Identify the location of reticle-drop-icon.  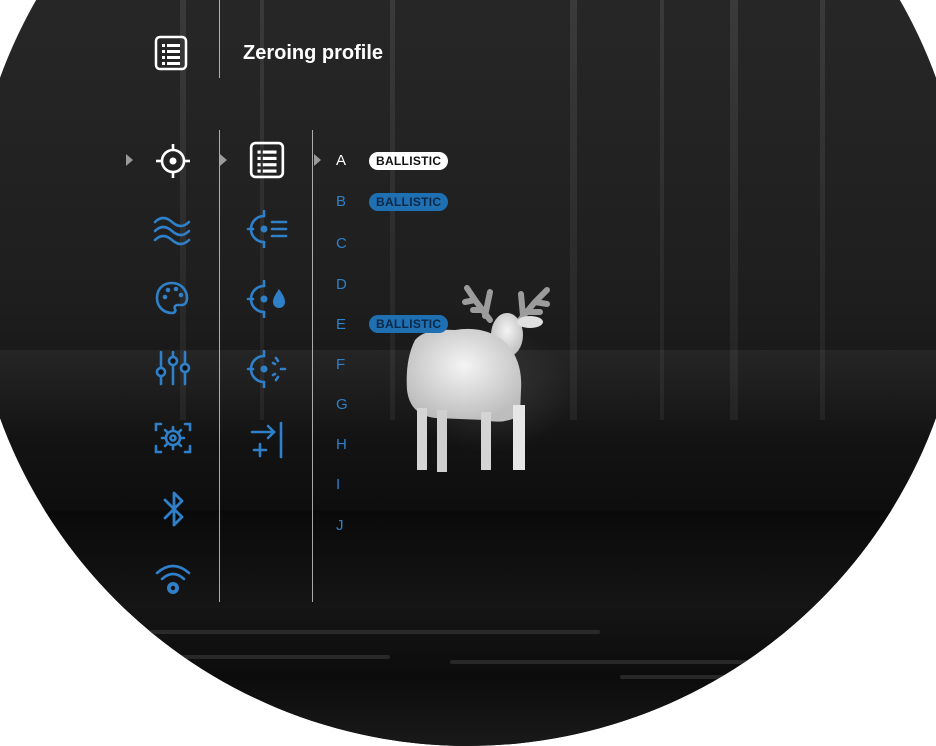
(267, 299).